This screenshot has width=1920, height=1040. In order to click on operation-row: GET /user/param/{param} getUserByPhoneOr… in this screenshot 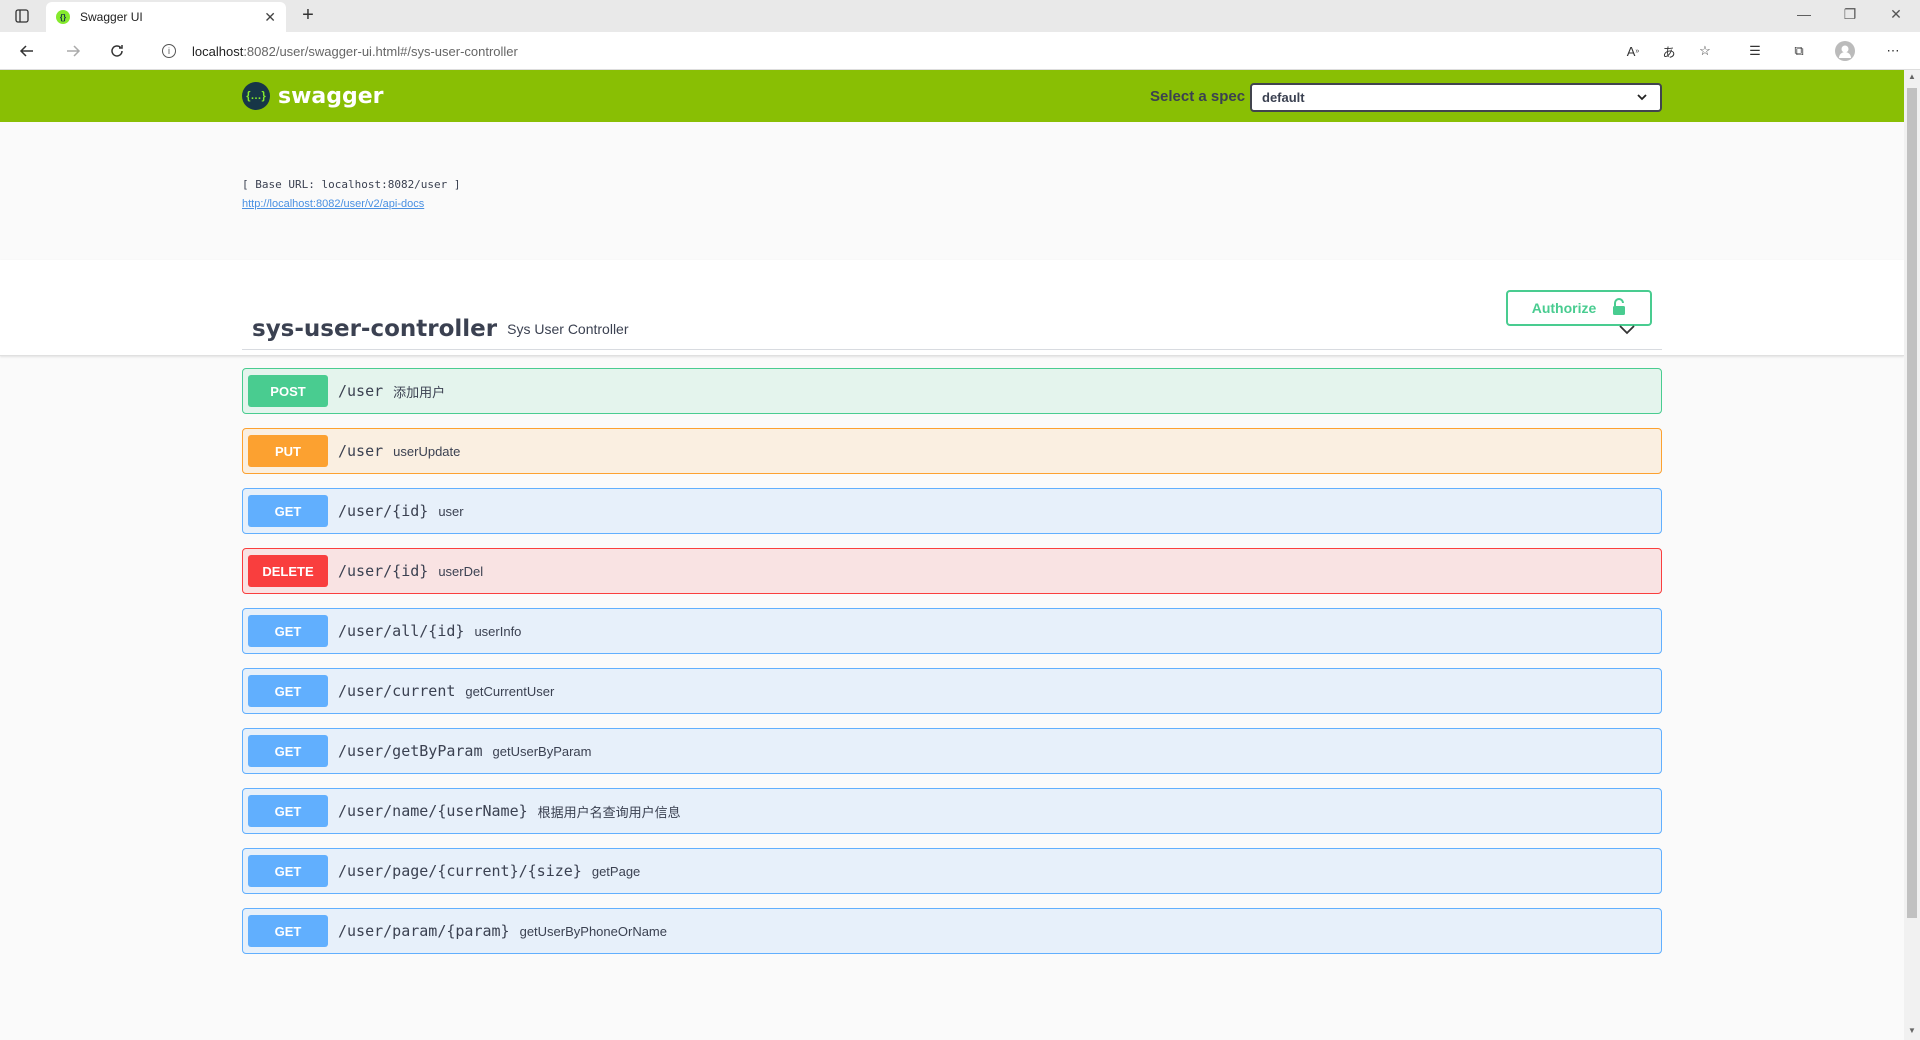, I will do `click(952, 931)`.